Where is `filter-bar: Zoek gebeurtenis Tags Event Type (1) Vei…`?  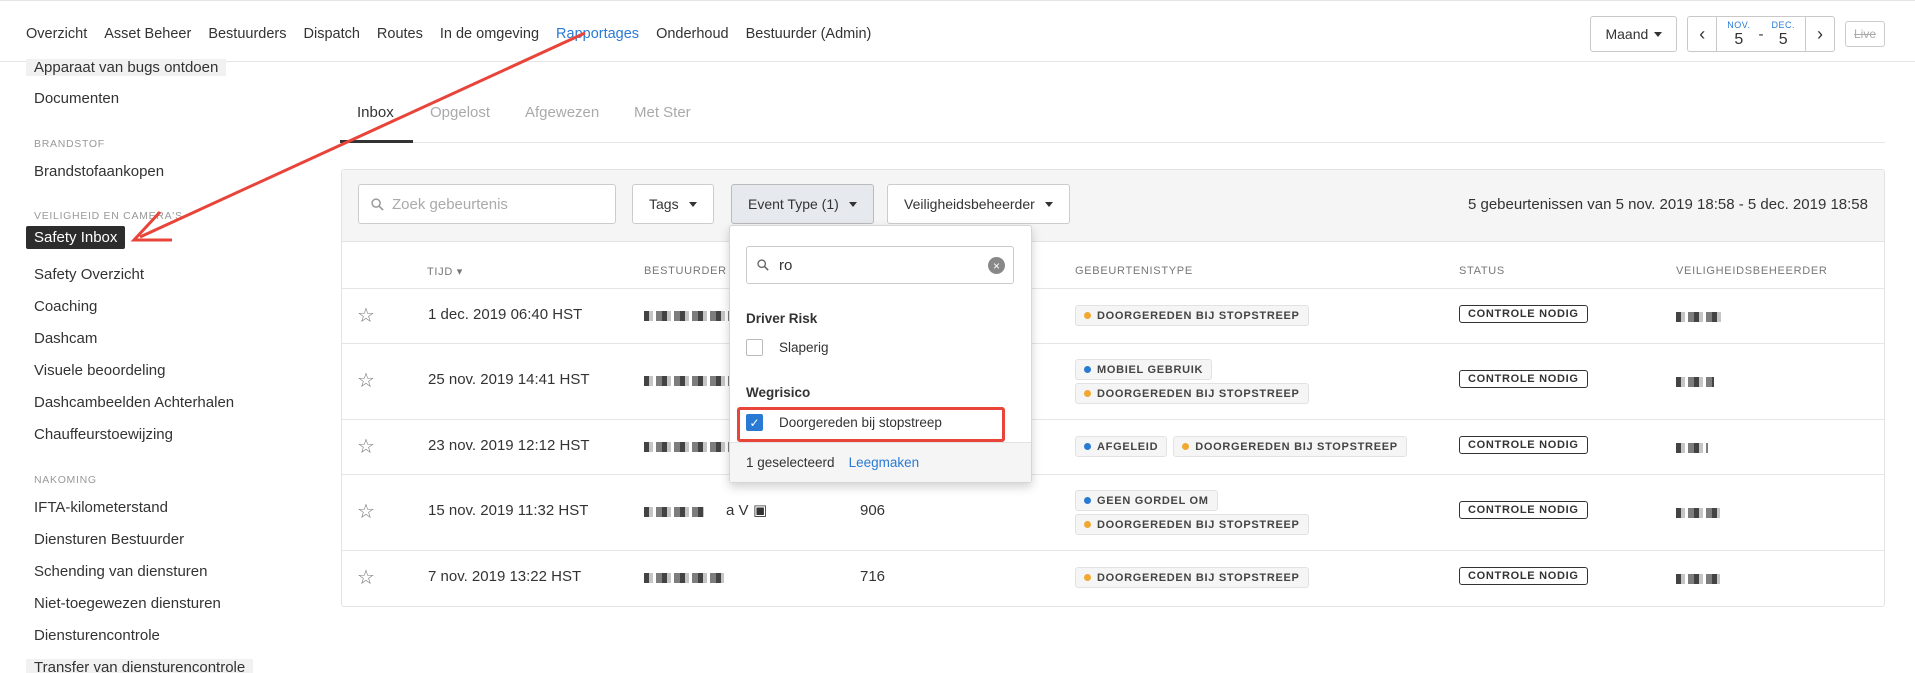
filter-bar: Zoek gebeurtenis Tags Event Type (1) Vei… is located at coordinates (1113, 206).